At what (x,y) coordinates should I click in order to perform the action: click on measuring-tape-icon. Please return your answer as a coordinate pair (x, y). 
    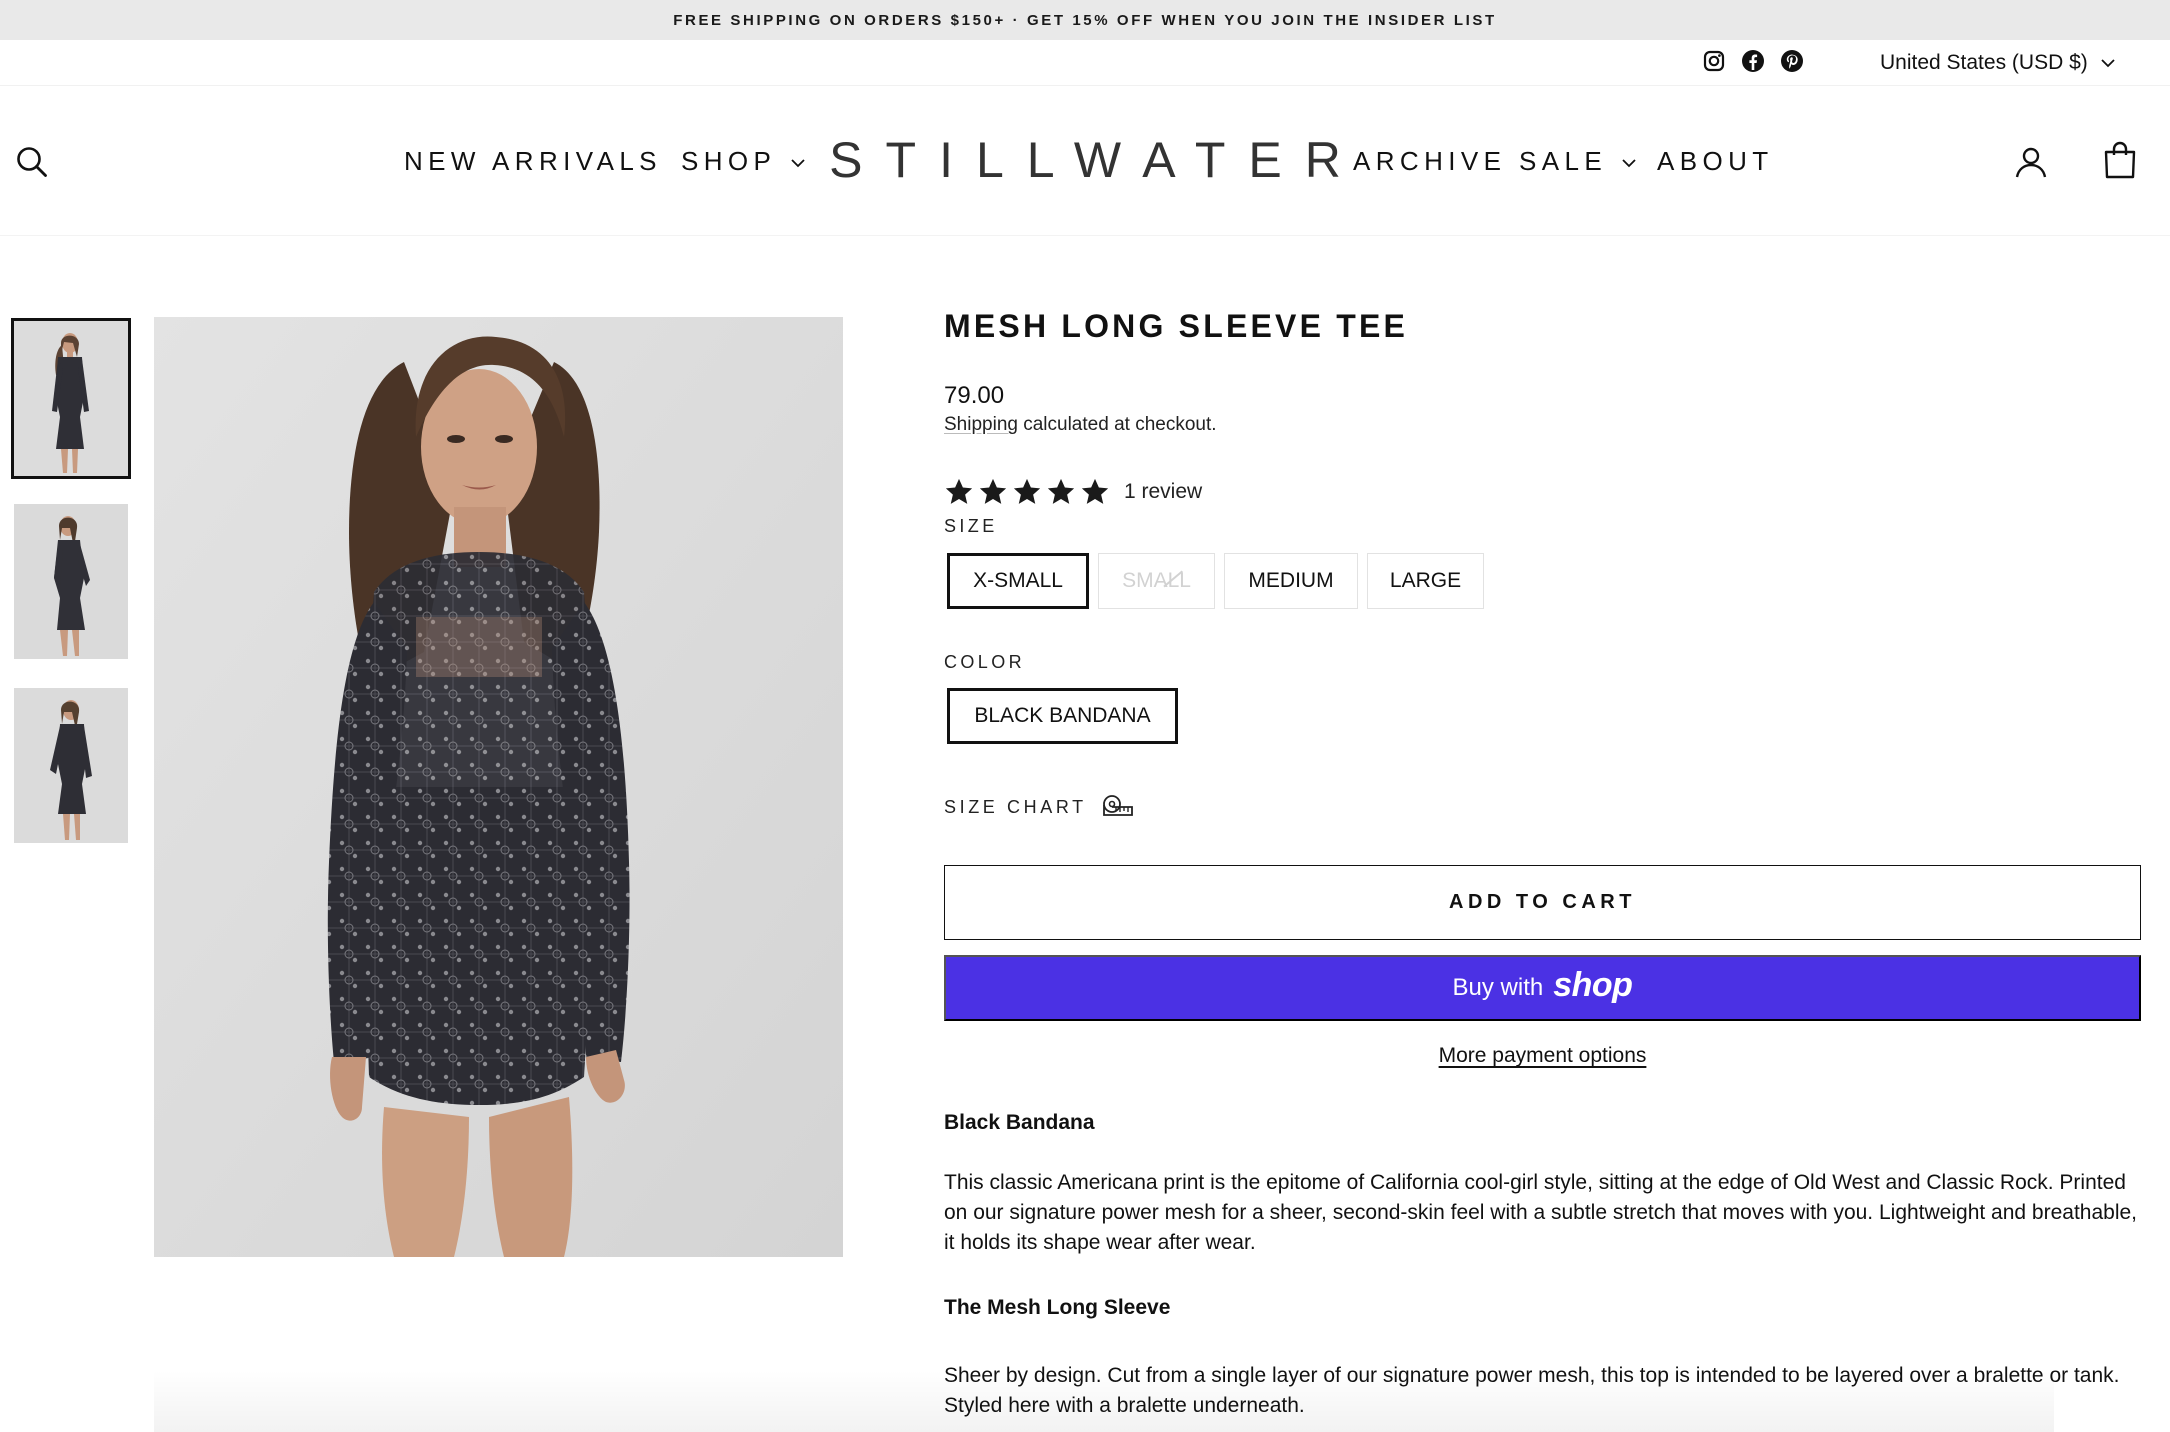
    Looking at the image, I should click on (1117, 805).